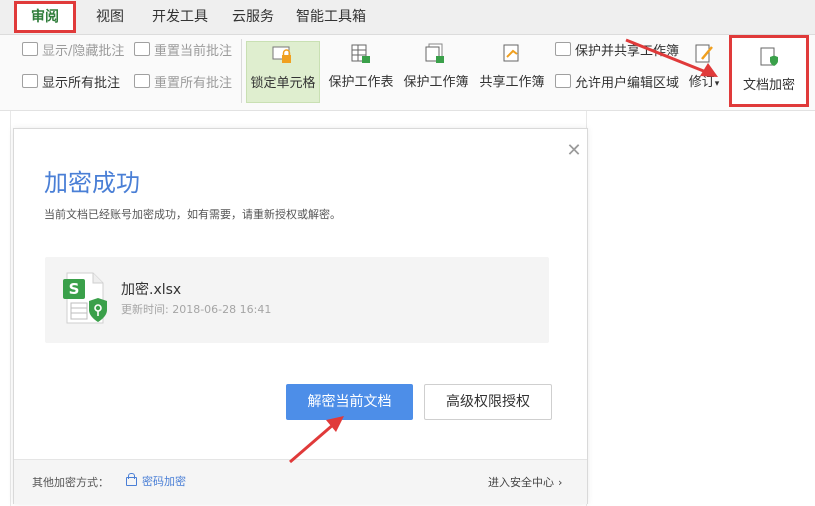 Image resolution: width=815 pixels, height=506 pixels. What do you see at coordinates (574, 151) in the screenshot?
I see `close-icon: ✕` at bounding box center [574, 151].